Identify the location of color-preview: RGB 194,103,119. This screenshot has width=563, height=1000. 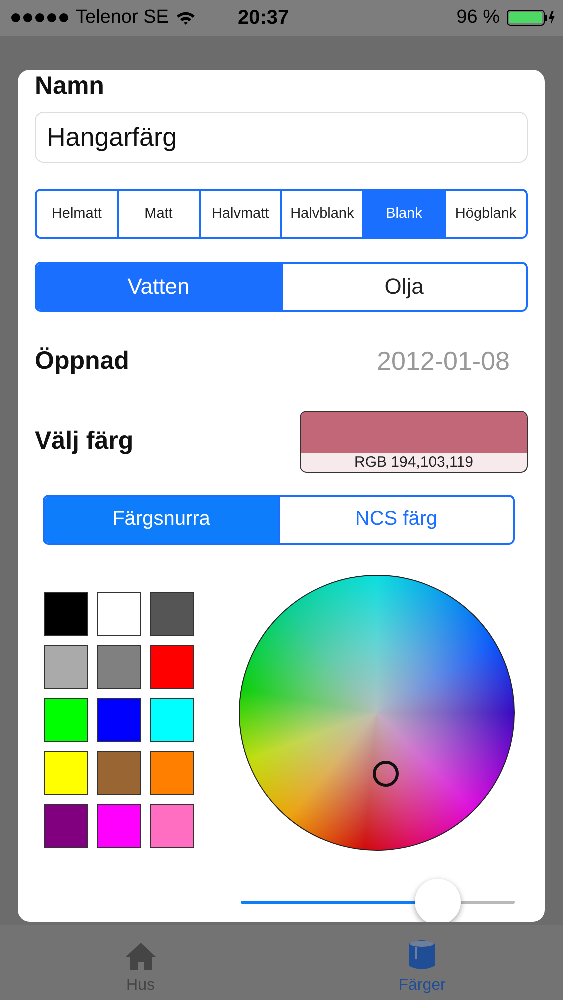
(414, 441).